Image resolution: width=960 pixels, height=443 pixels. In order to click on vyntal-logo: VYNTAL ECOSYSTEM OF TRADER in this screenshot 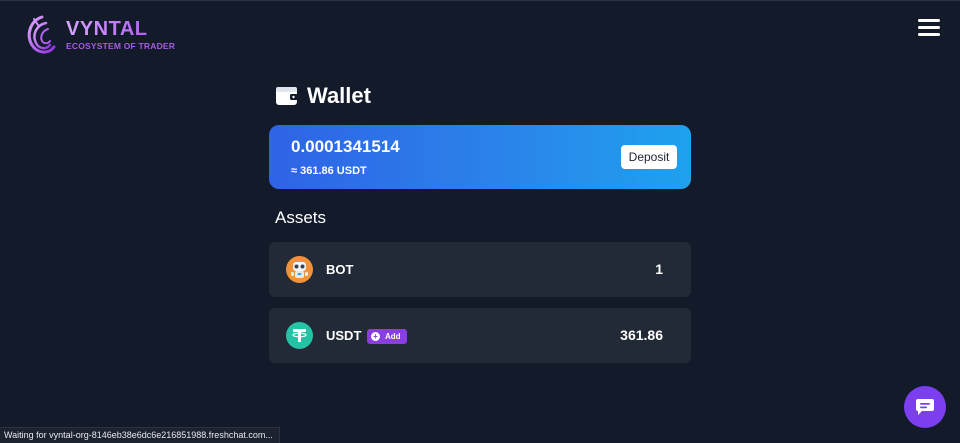, I will do `click(99, 35)`.